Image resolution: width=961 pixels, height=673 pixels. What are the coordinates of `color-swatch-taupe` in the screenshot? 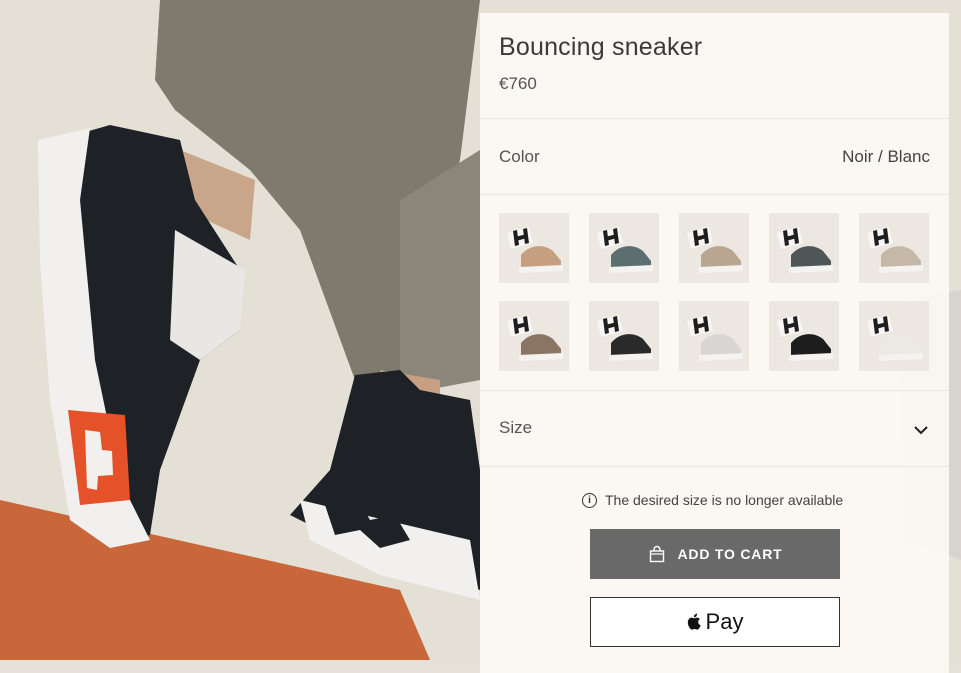 It's located at (714, 248).